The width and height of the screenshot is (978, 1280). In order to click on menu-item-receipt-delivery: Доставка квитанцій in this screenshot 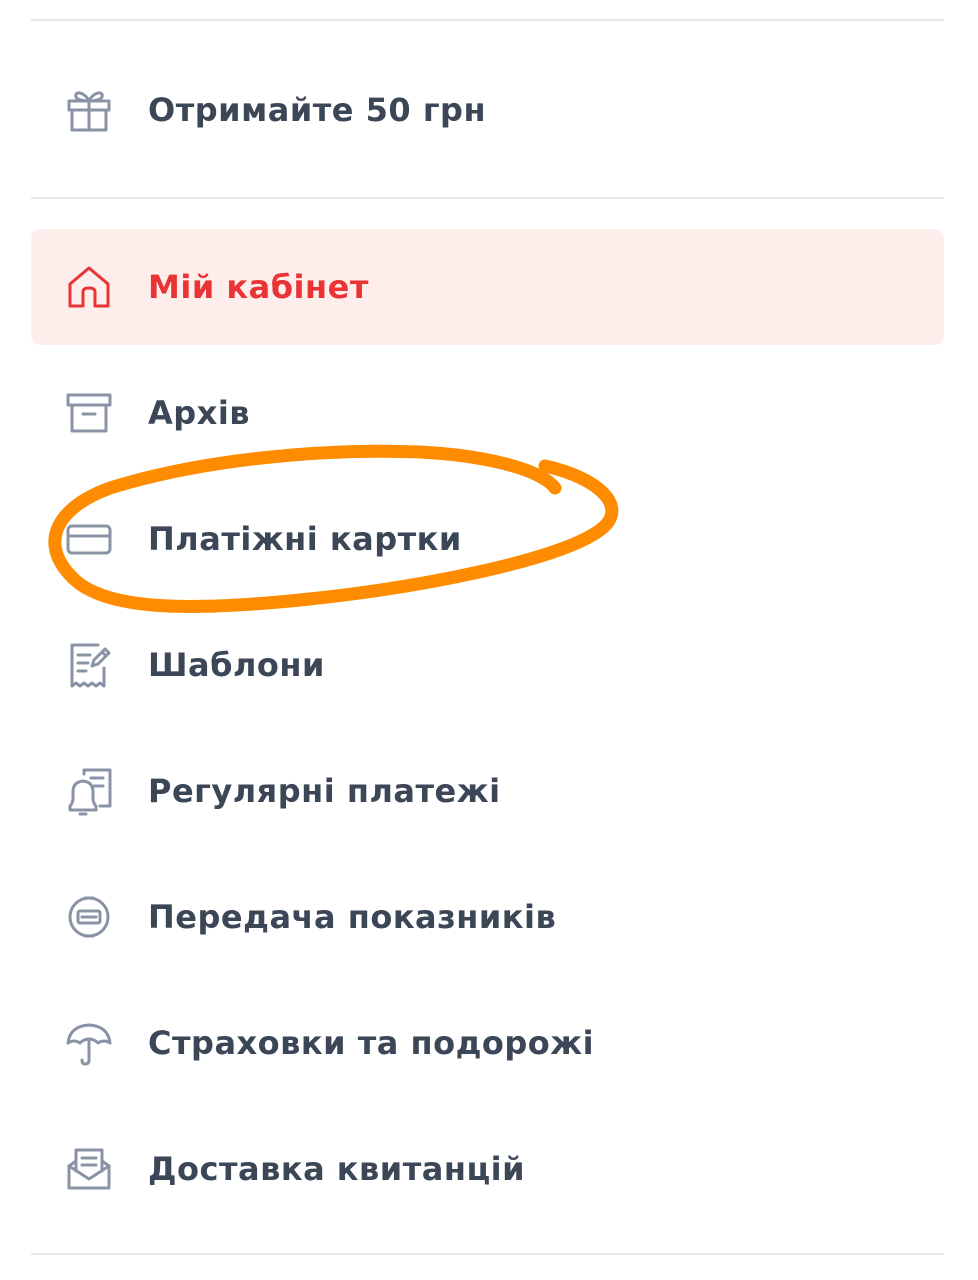, I will do `click(487, 1169)`.